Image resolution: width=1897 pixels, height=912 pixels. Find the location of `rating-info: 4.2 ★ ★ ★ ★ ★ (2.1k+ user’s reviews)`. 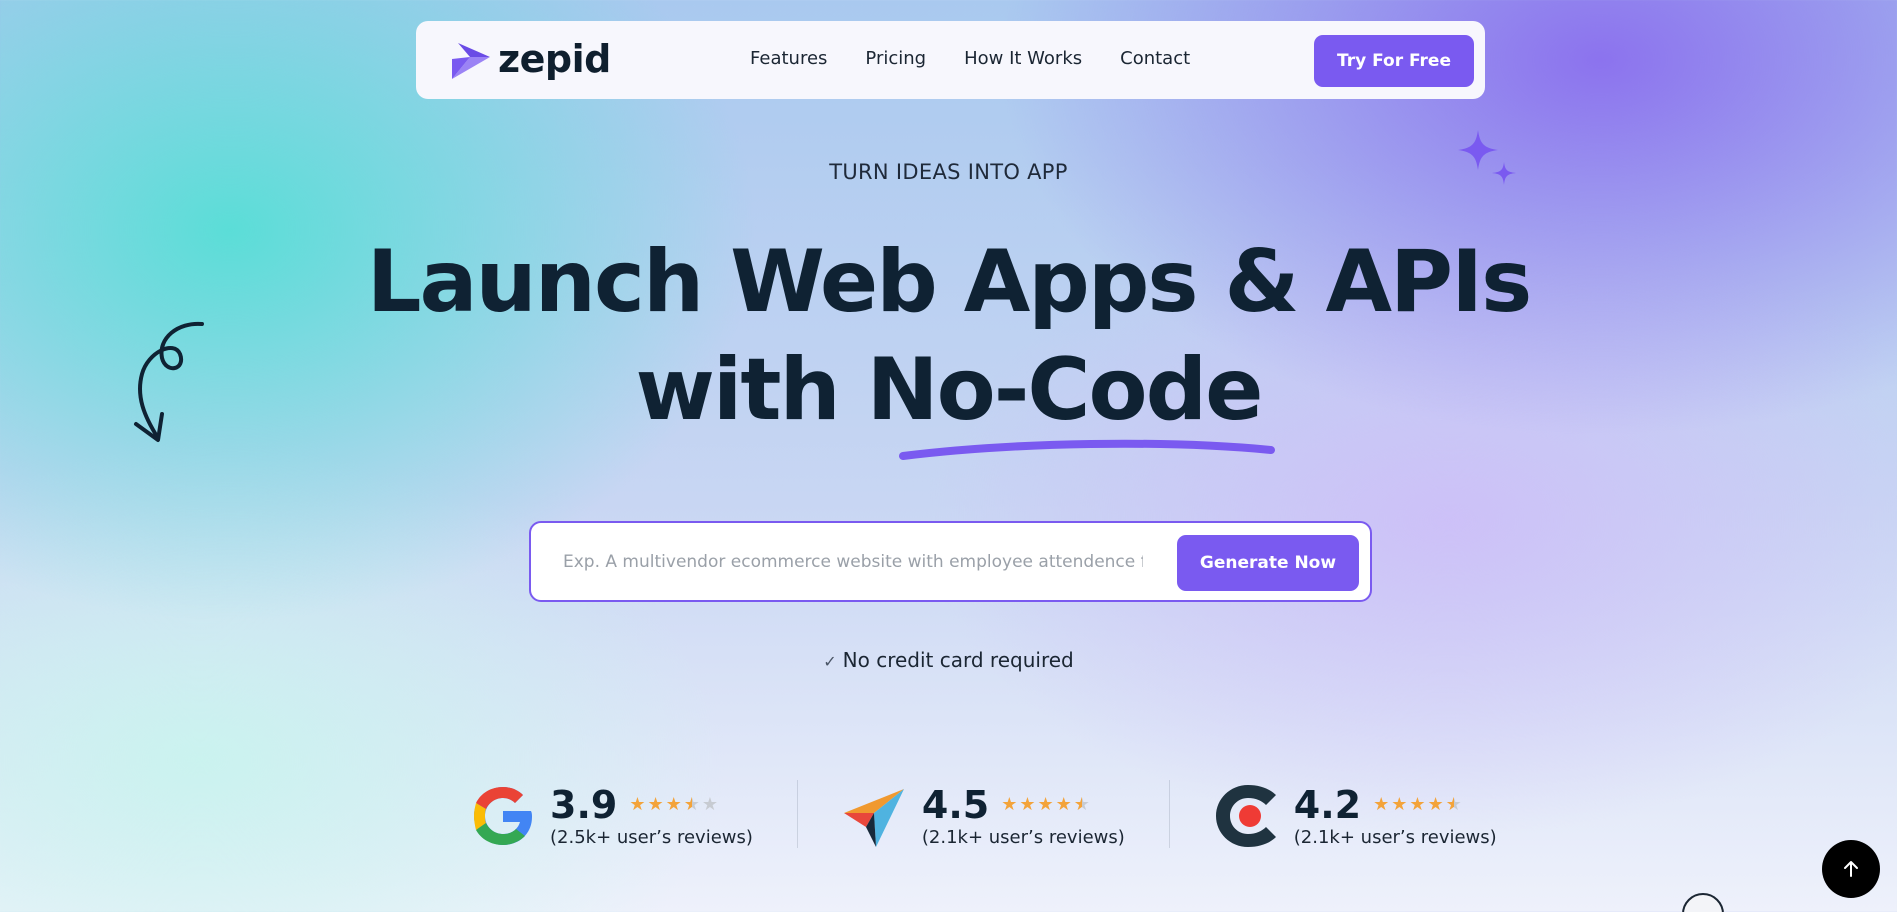

rating-info: 4.2 ★ ★ ★ ★ ★ (2.1k+ user’s reviews) is located at coordinates (1395, 816).